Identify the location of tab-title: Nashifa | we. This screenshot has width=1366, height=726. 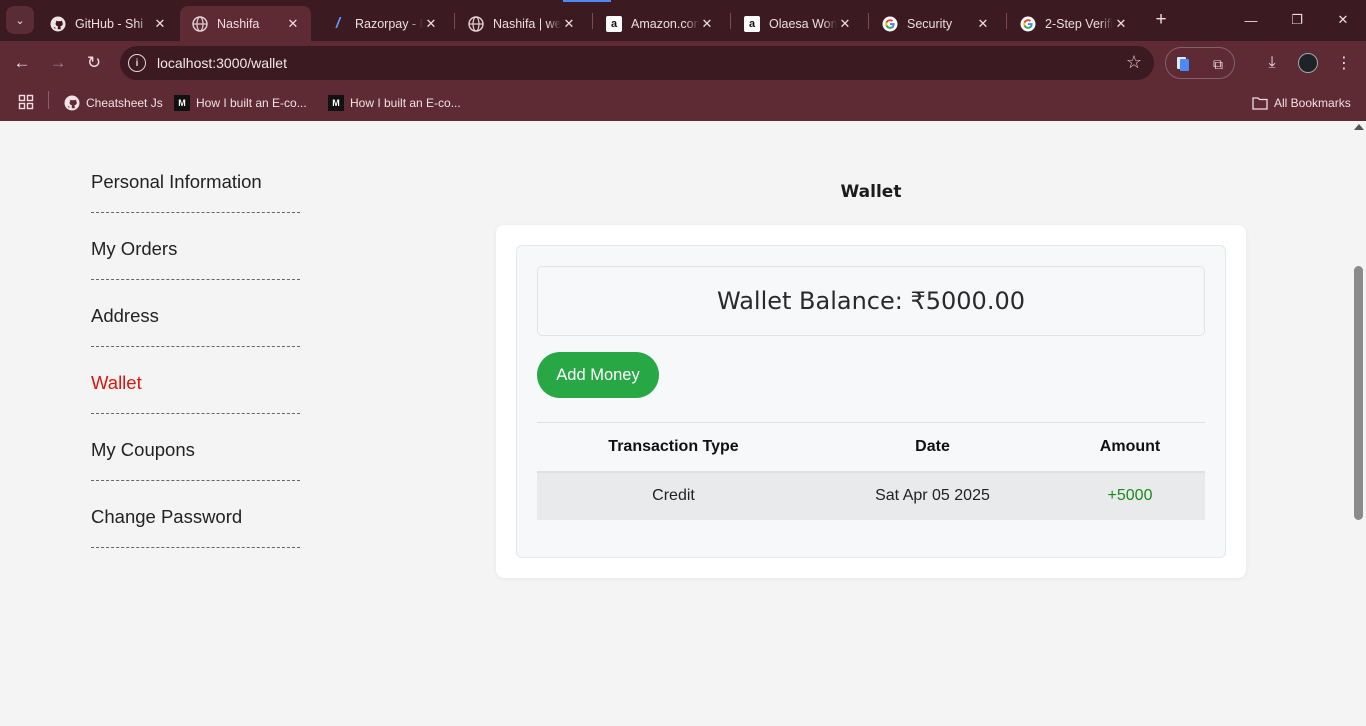
(527, 23).